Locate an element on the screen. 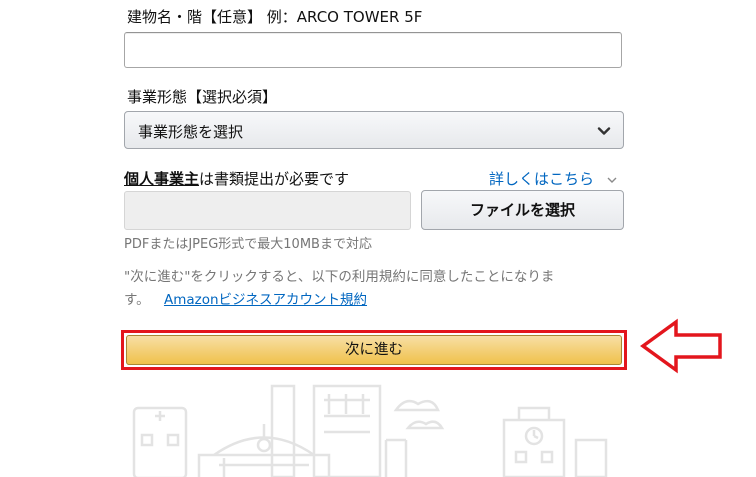 Image resolution: width=756 pixels, height=477 pixels. business-type-label: 事業形態【選択必須】 is located at coordinates (202, 97).